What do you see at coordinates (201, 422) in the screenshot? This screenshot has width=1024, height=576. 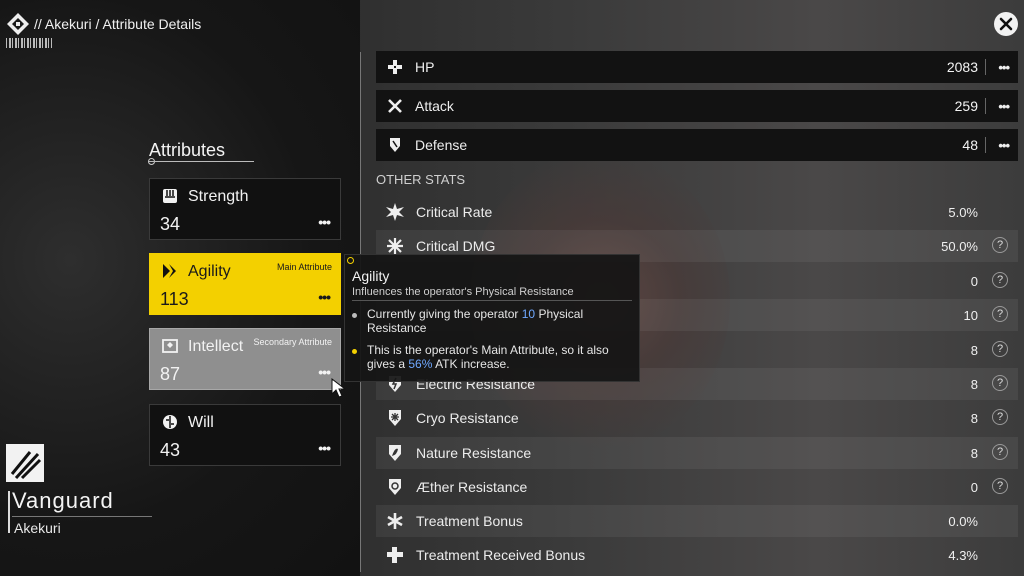 I see `attribute-name: Will` at bounding box center [201, 422].